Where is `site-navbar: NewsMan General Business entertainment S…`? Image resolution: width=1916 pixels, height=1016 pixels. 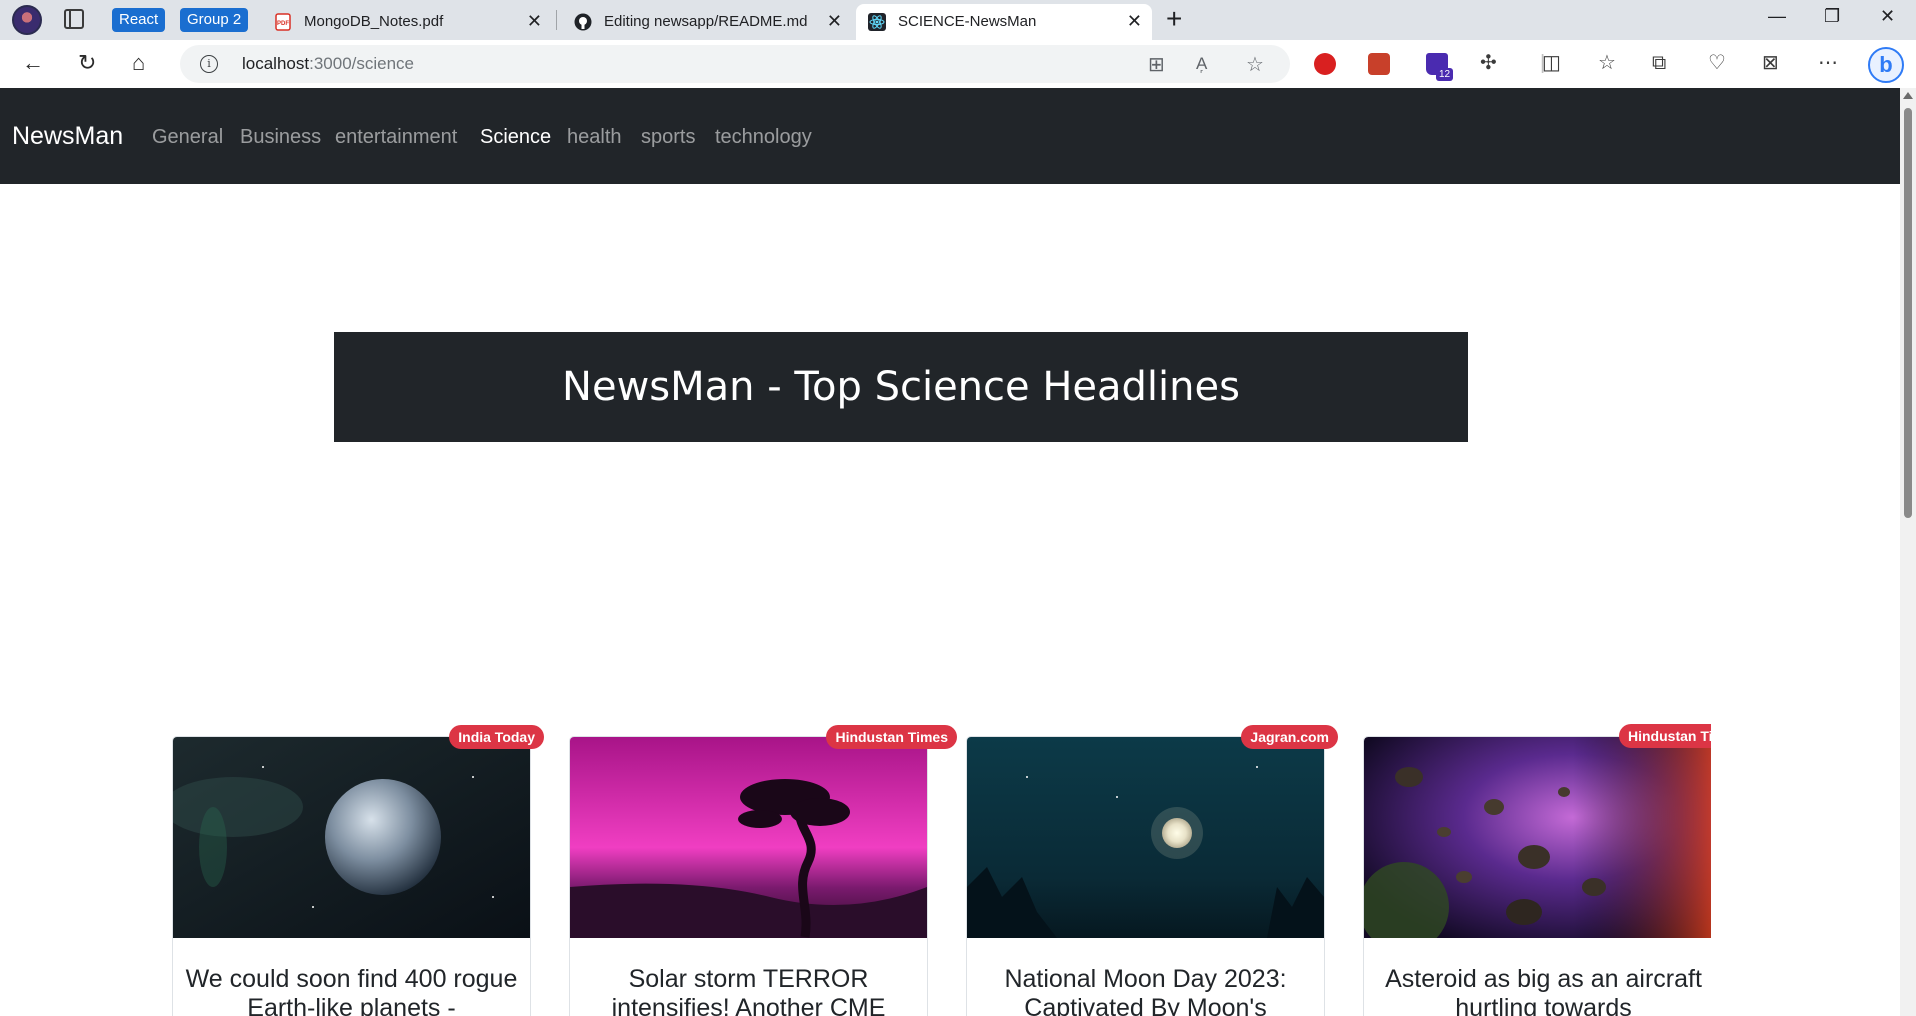
site-navbar: NewsMan General Business entertainment S… is located at coordinates (950, 136).